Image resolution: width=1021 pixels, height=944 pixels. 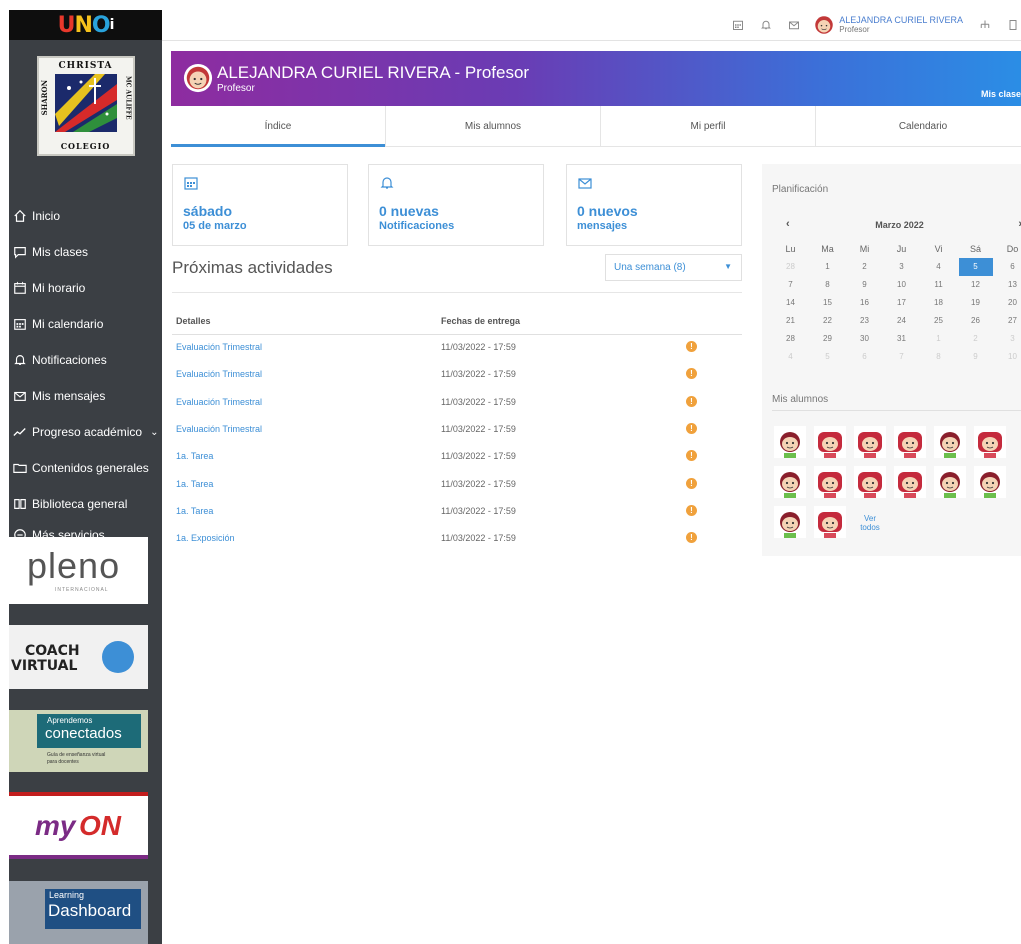 What do you see at coordinates (827, 339) in the screenshot?
I see `calendar-day: 29` at bounding box center [827, 339].